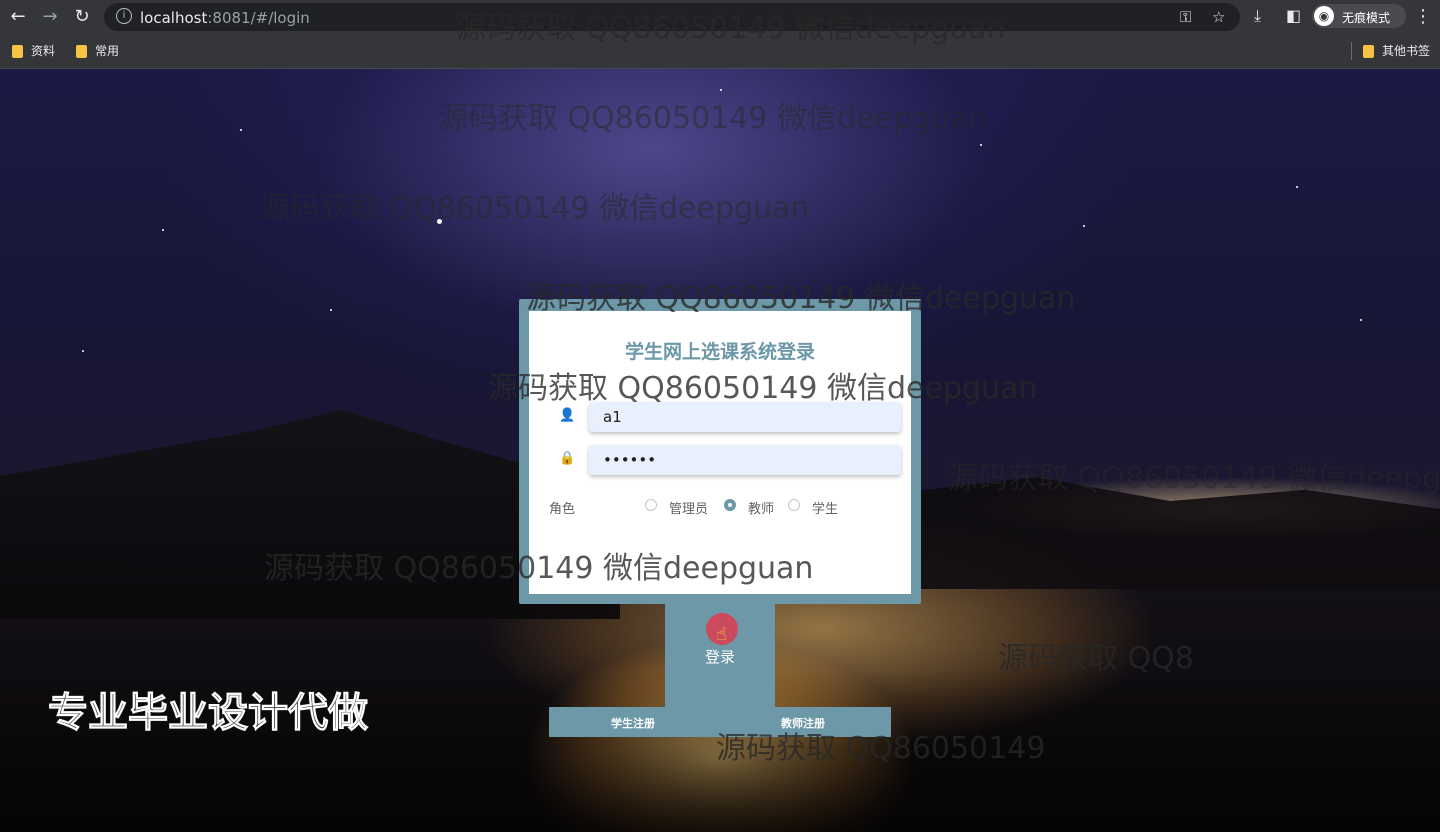  Describe the element at coordinates (1423, 16) in the screenshot. I see `menu-icon: ⋮` at that location.